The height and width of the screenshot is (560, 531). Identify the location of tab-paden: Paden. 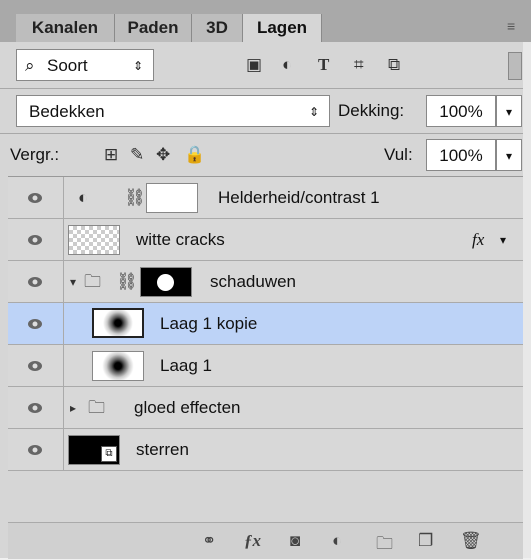
(153, 28).